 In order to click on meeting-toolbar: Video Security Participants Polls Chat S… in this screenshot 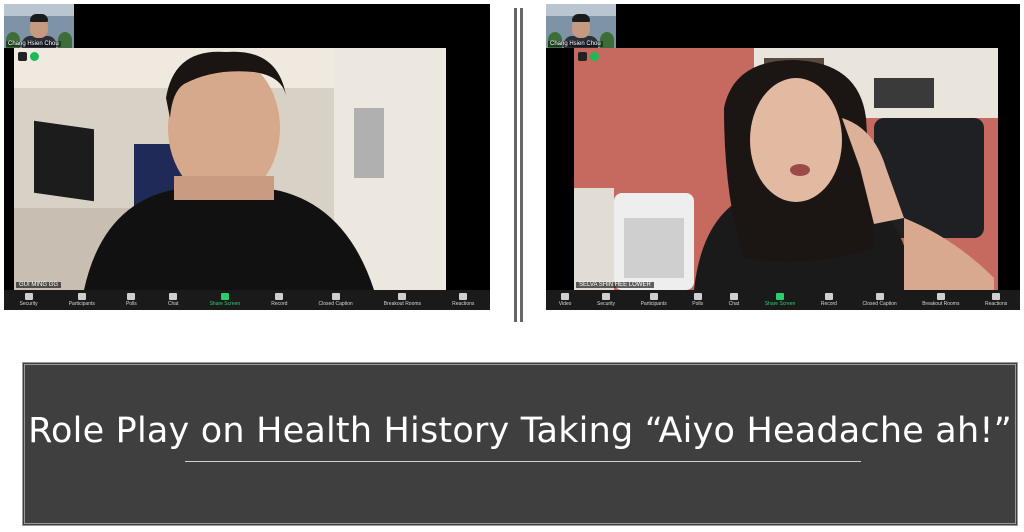, I will do `click(783, 300)`.